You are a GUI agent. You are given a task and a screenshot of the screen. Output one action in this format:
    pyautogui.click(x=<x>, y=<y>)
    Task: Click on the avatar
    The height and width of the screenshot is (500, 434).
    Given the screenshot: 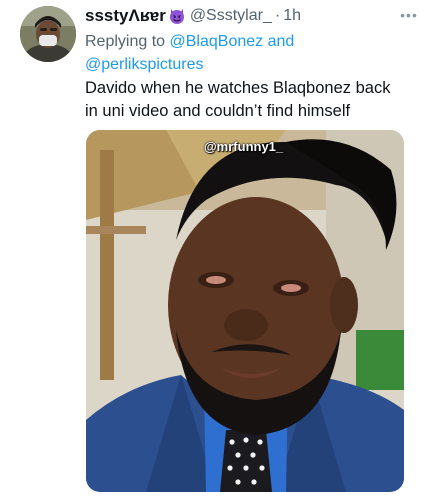 What is the action you would take?
    pyautogui.click(x=48, y=34)
    